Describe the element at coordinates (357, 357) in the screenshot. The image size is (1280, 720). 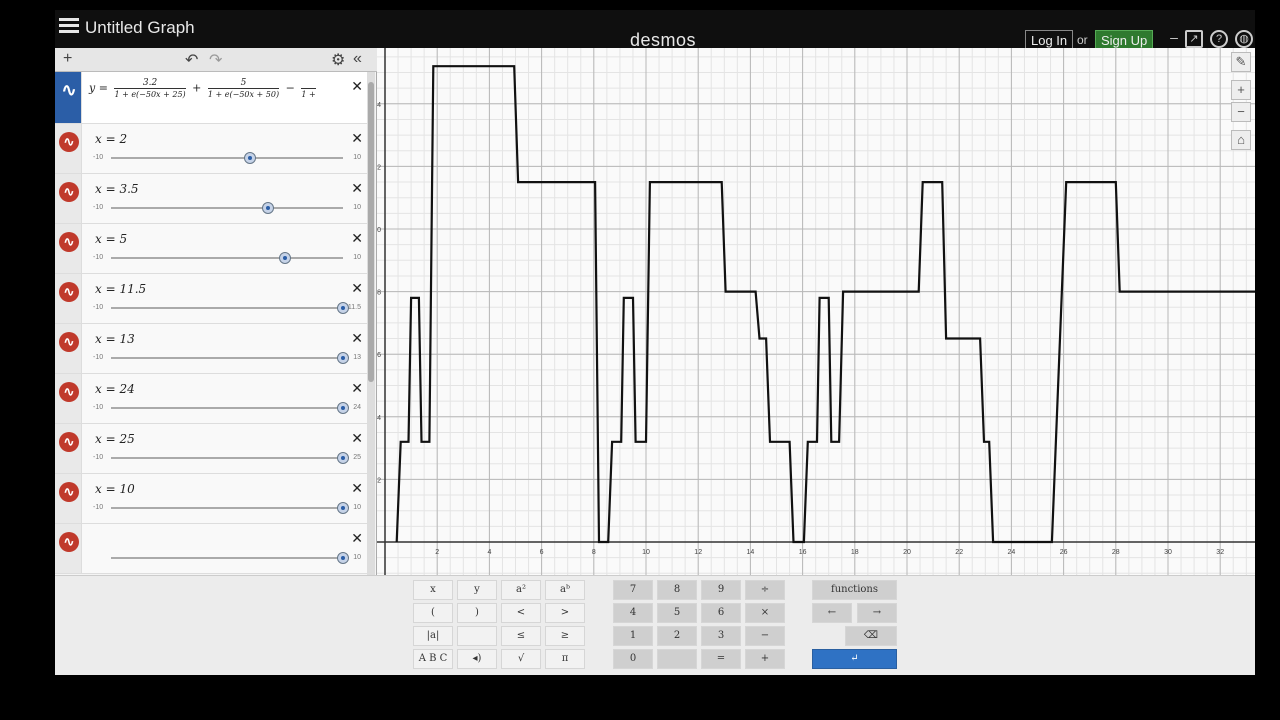
I see `slider-max: 13` at that location.